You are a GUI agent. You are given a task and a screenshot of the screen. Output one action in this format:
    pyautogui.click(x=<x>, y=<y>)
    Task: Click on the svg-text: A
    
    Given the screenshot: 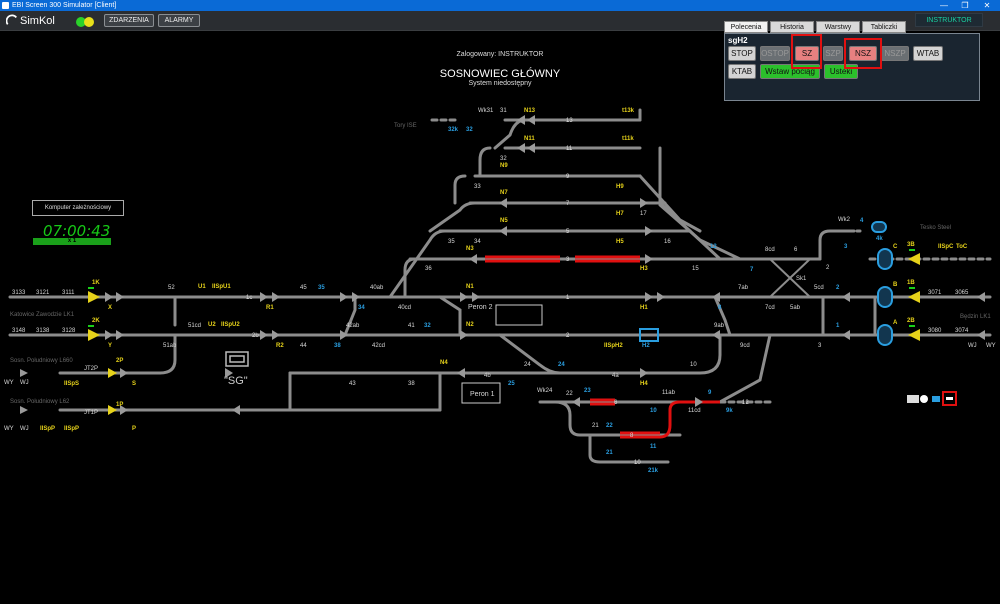 What is the action you would take?
    pyautogui.click(x=895, y=323)
    